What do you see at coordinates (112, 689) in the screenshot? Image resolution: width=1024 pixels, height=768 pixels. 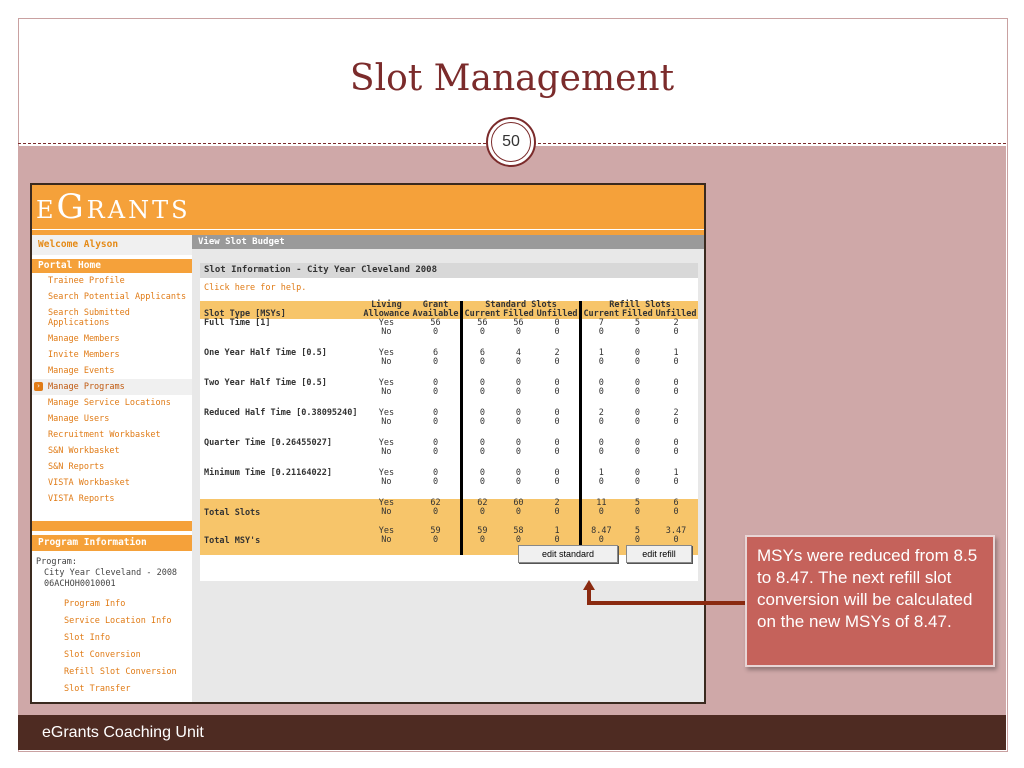 I see `program-submenu-item: Slot Transfer` at bounding box center [112, 689].